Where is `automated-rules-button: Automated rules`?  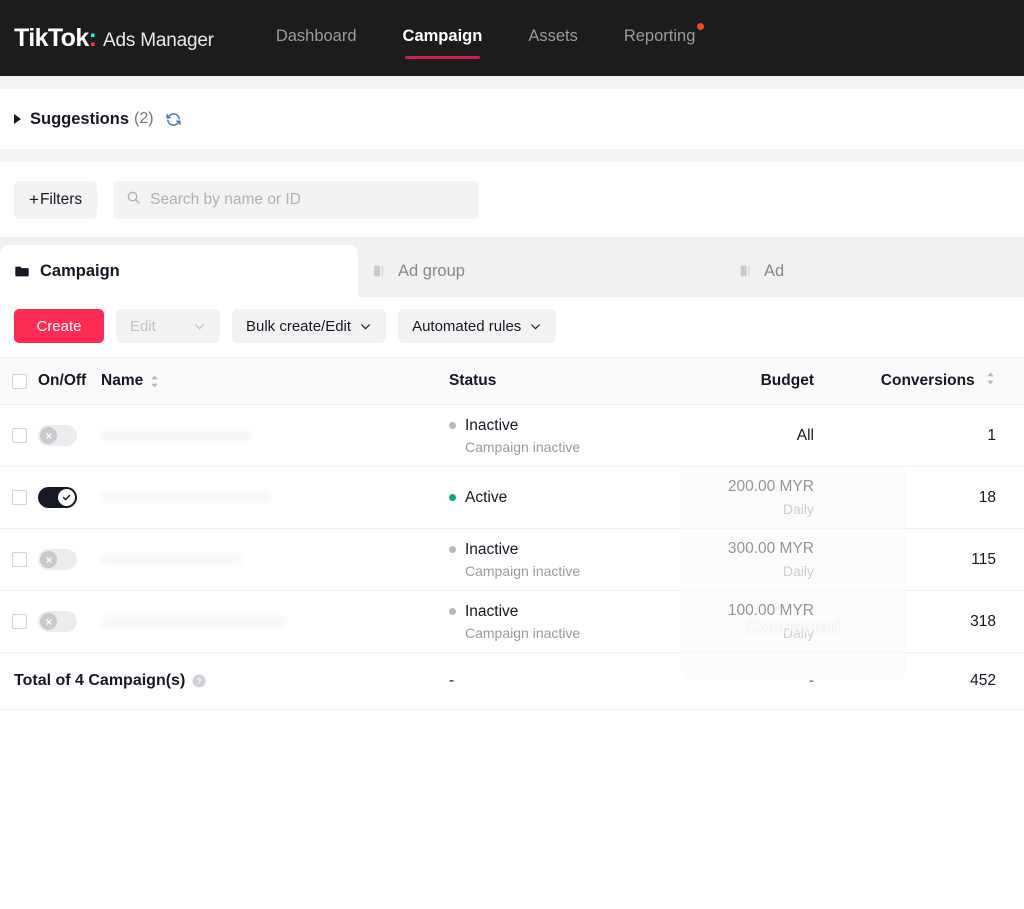
automated-rules-button: Automated rules is located at coordinates (477, 326).